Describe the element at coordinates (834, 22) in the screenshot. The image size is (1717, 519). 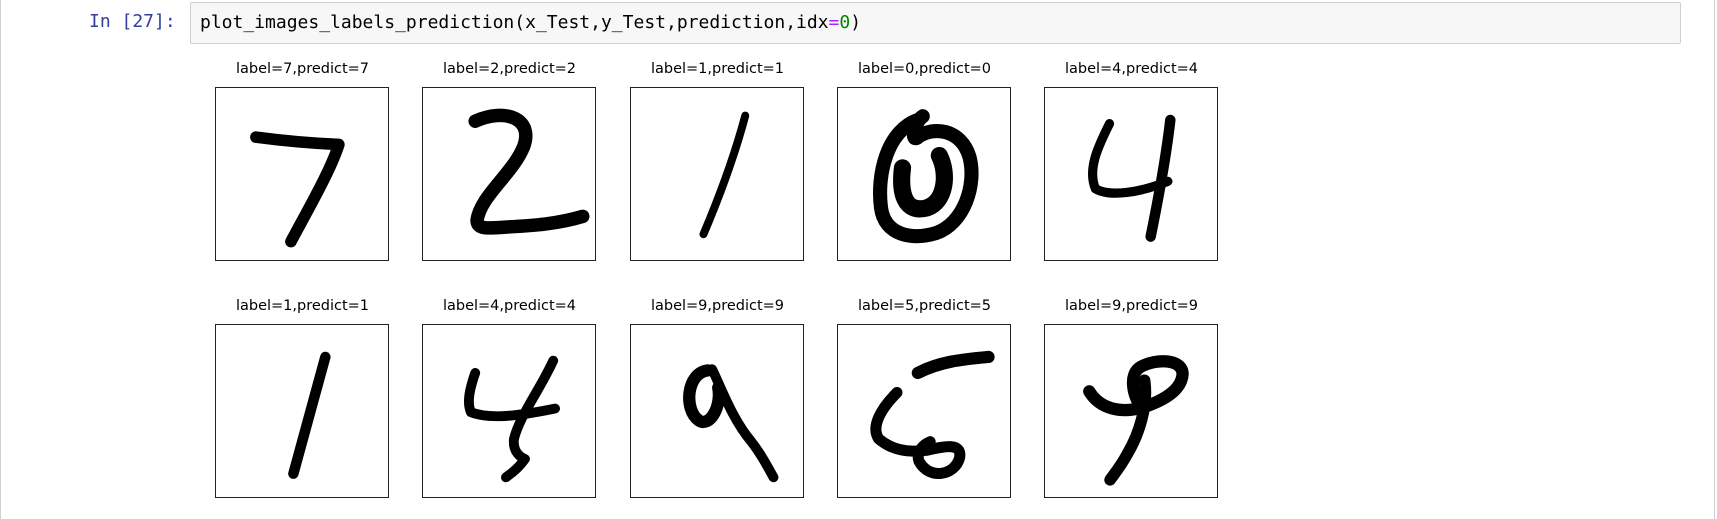
I see `code-operator: =` at that location.